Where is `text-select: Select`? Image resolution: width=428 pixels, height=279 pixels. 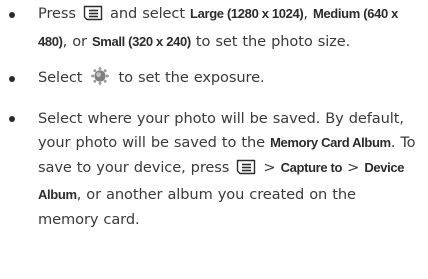
text-select: Select is located at coordinates (60, 77).